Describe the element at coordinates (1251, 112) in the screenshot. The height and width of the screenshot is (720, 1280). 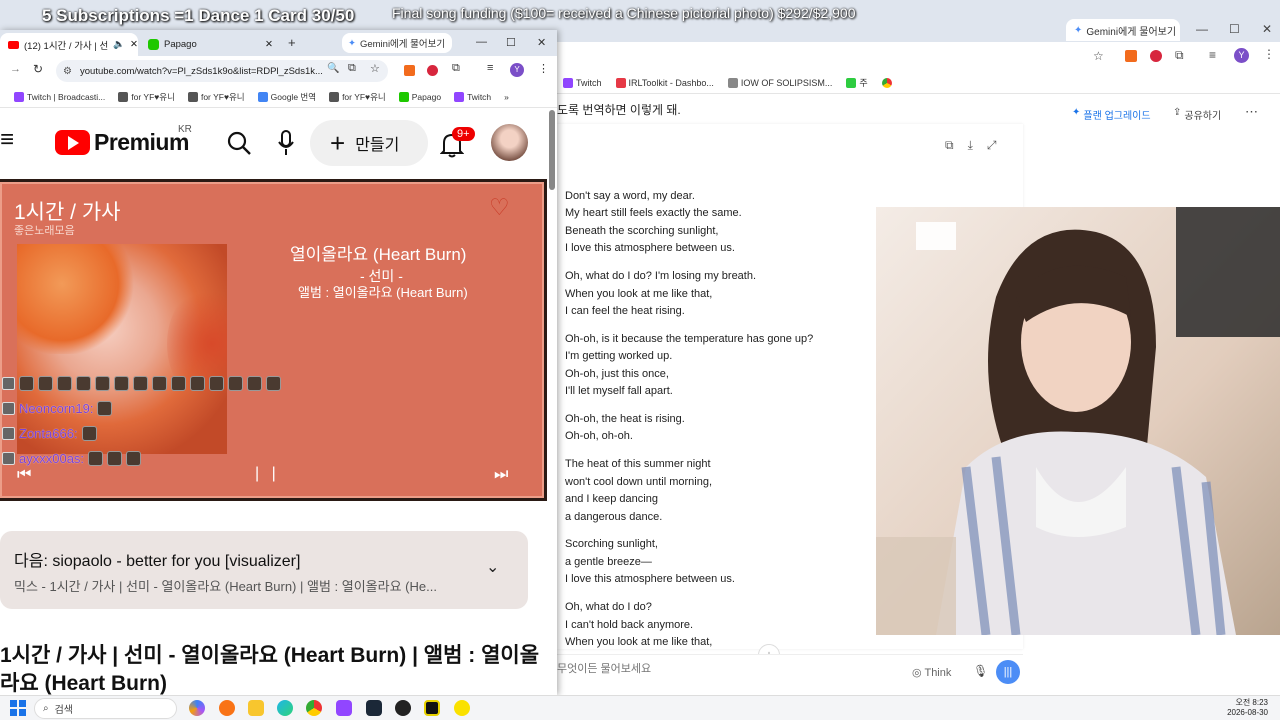
I see `more-options-icon: ⋯` at that location.